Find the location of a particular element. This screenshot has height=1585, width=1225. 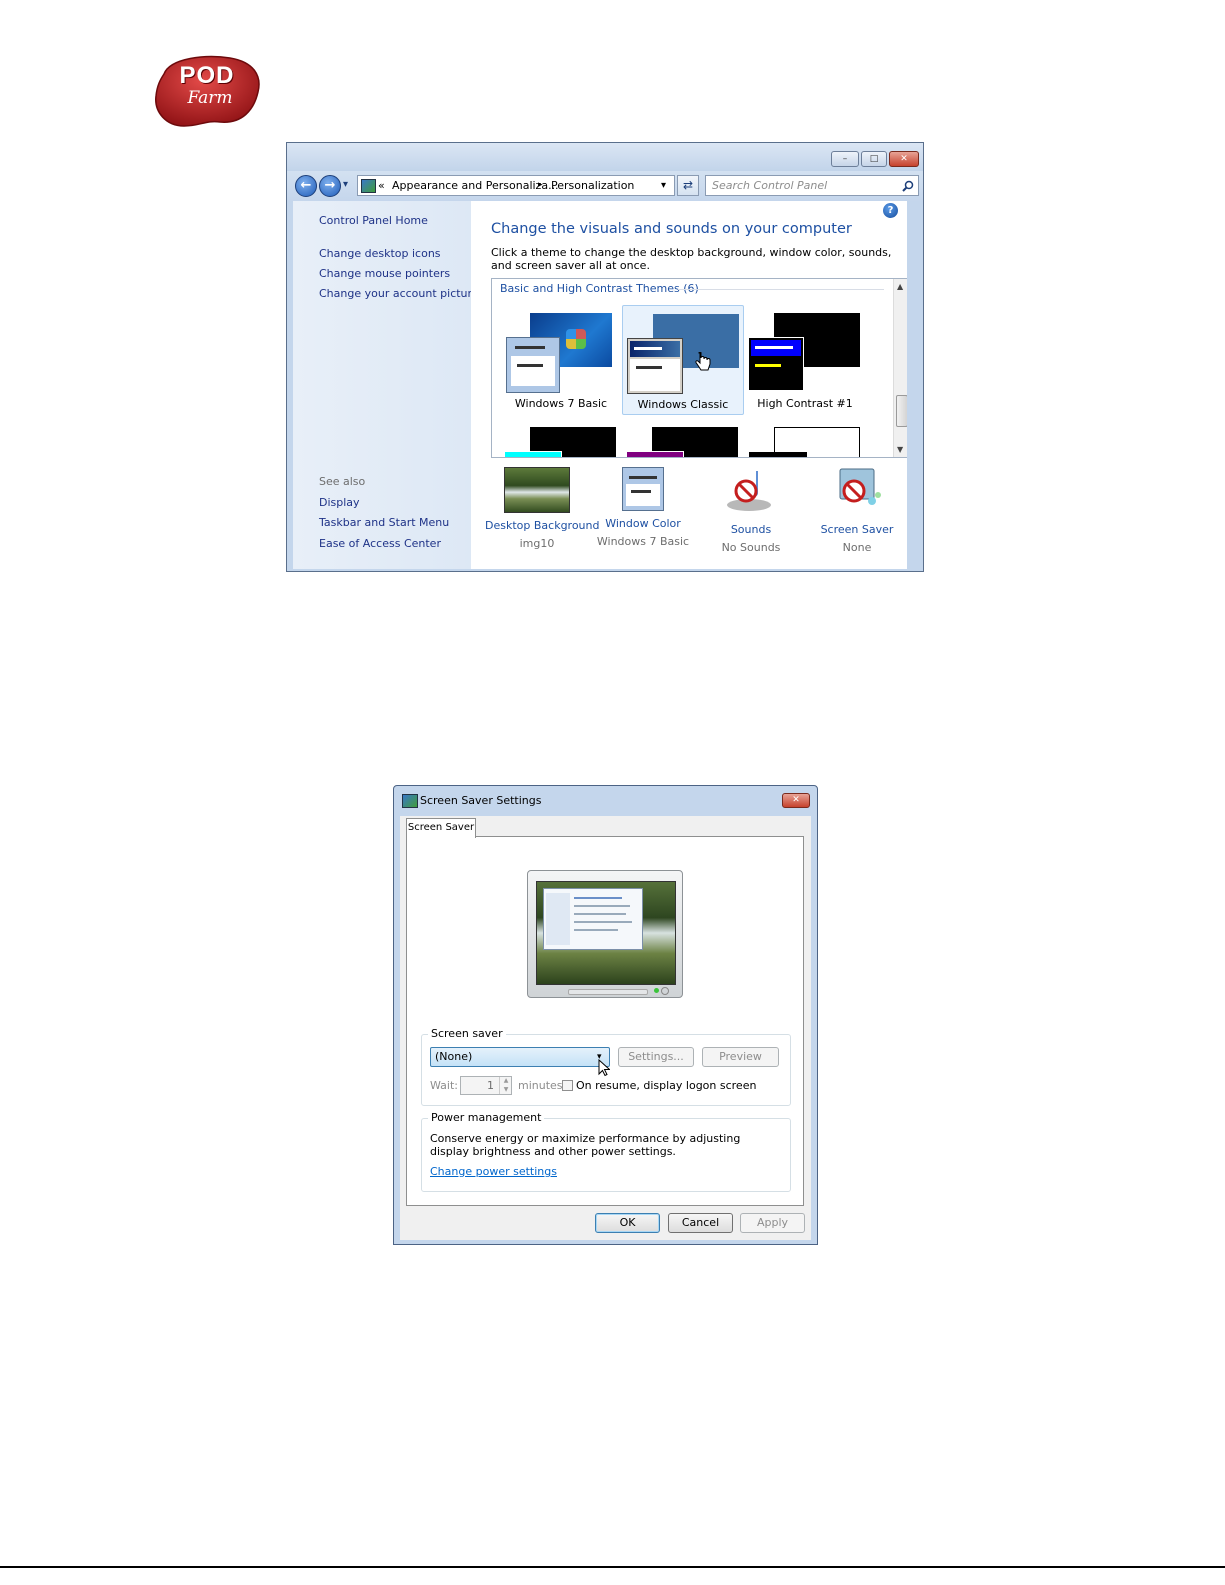

tab-screen-saver: Screen Saver is located at coordinates (441, 828).